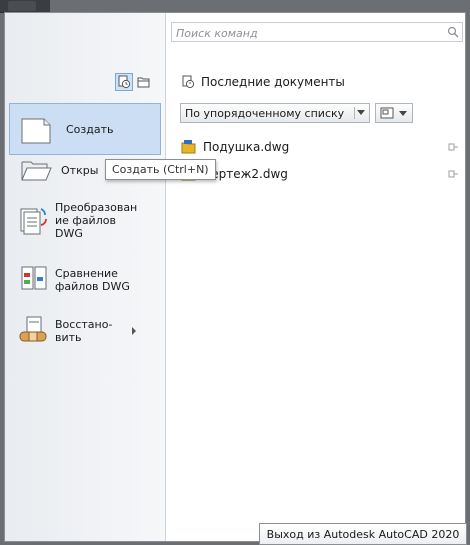  What do you see at coordinates (322, 174) in the screenshot?
I see `recent-document-row: Чертеж2.dwg` at bounding box center [322, 174].